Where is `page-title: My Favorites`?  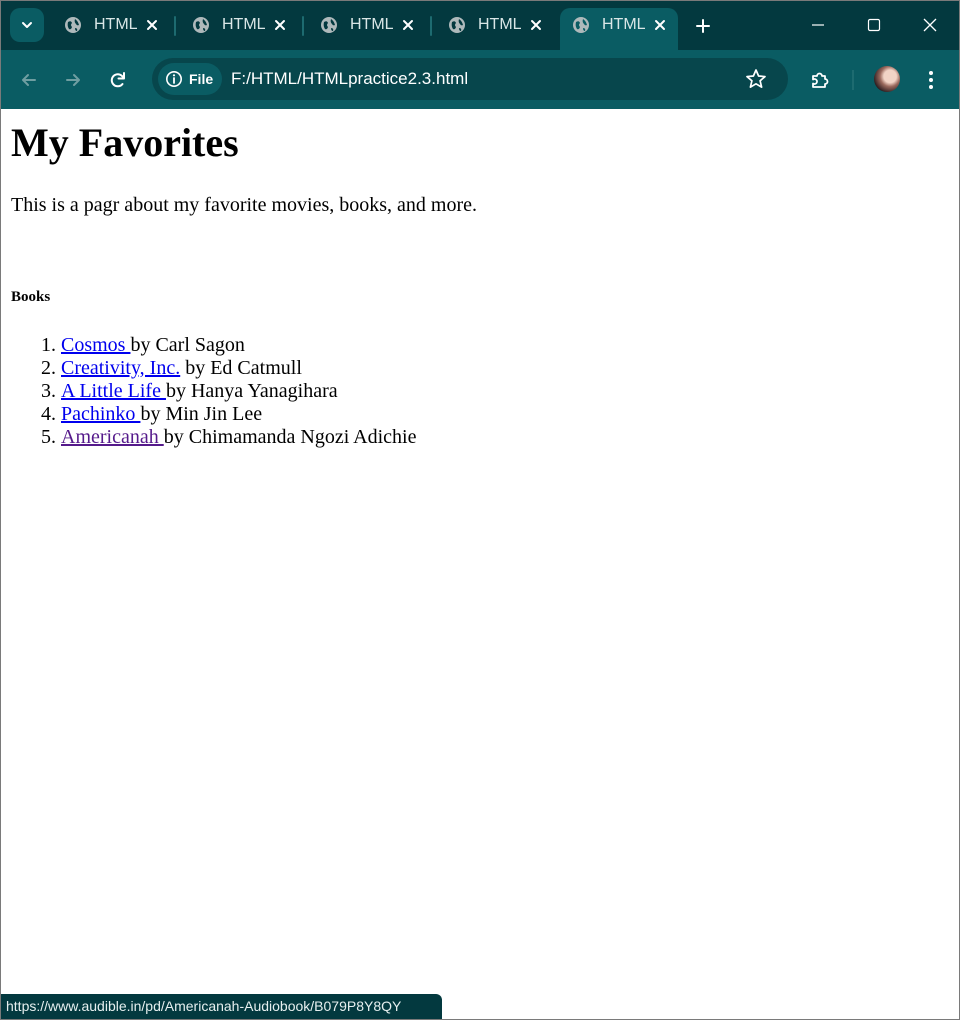 page-title: My Favorites is located at coordinates (125, 142).